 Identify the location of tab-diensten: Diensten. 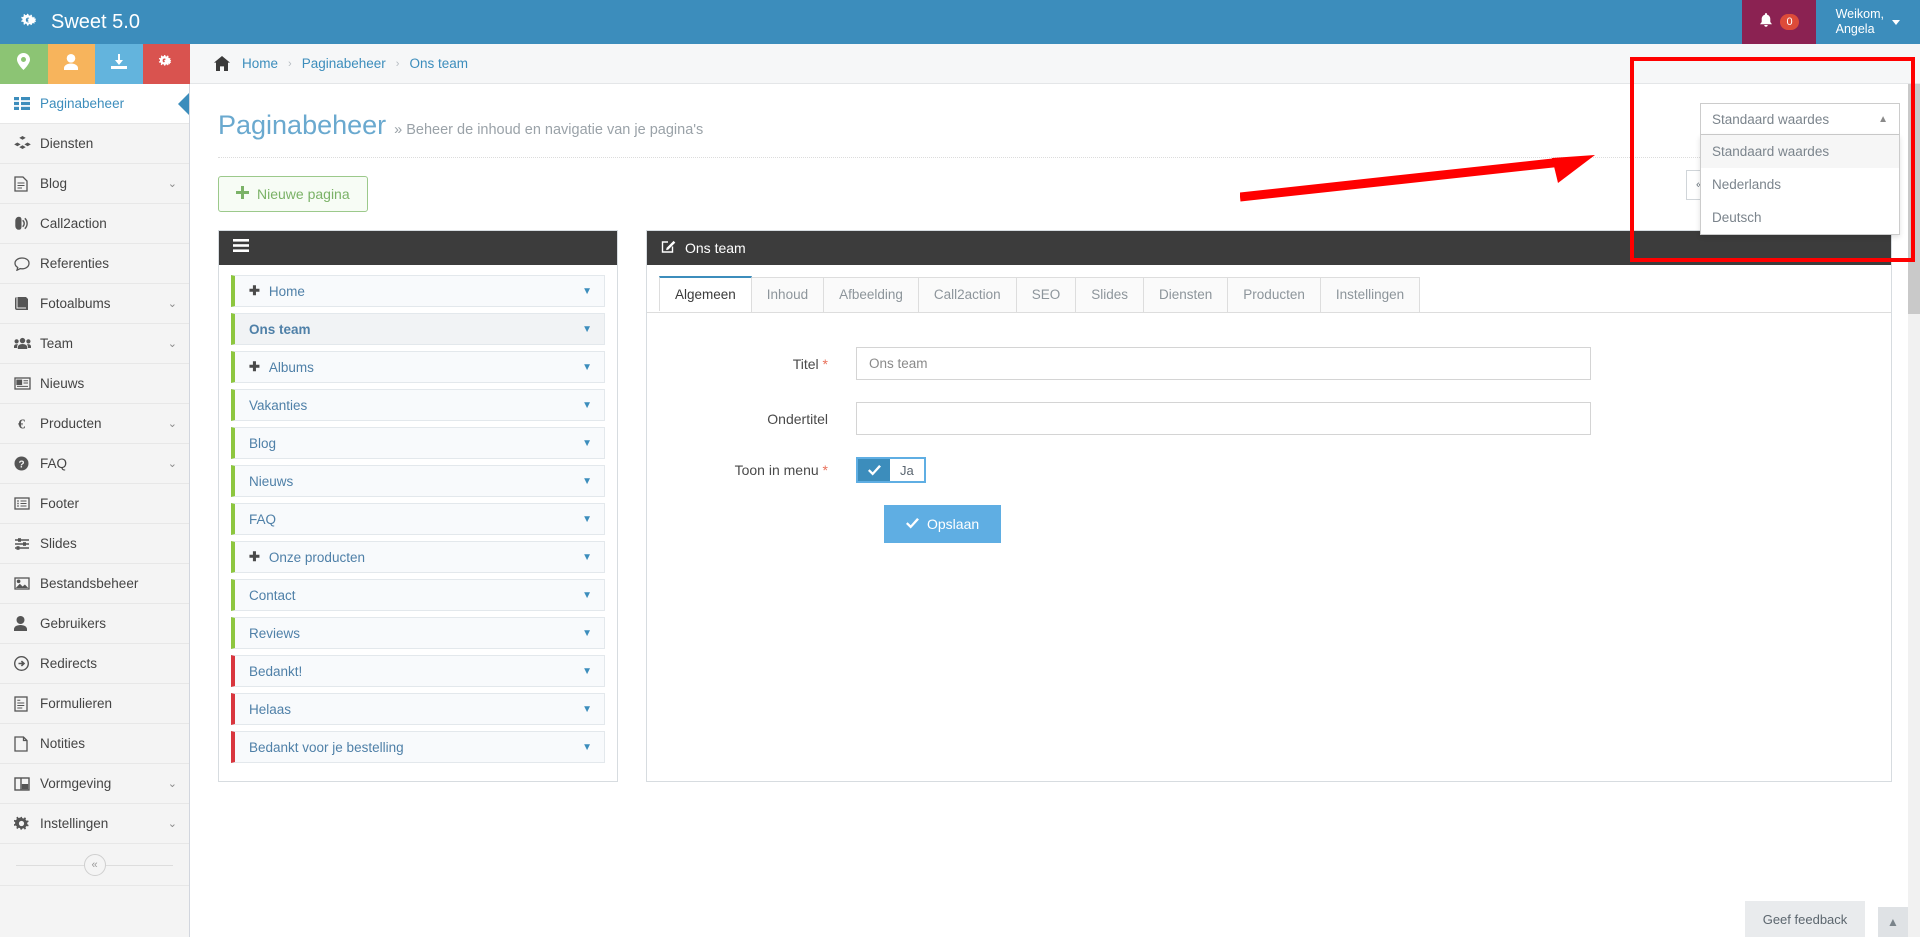
(1186, 294).